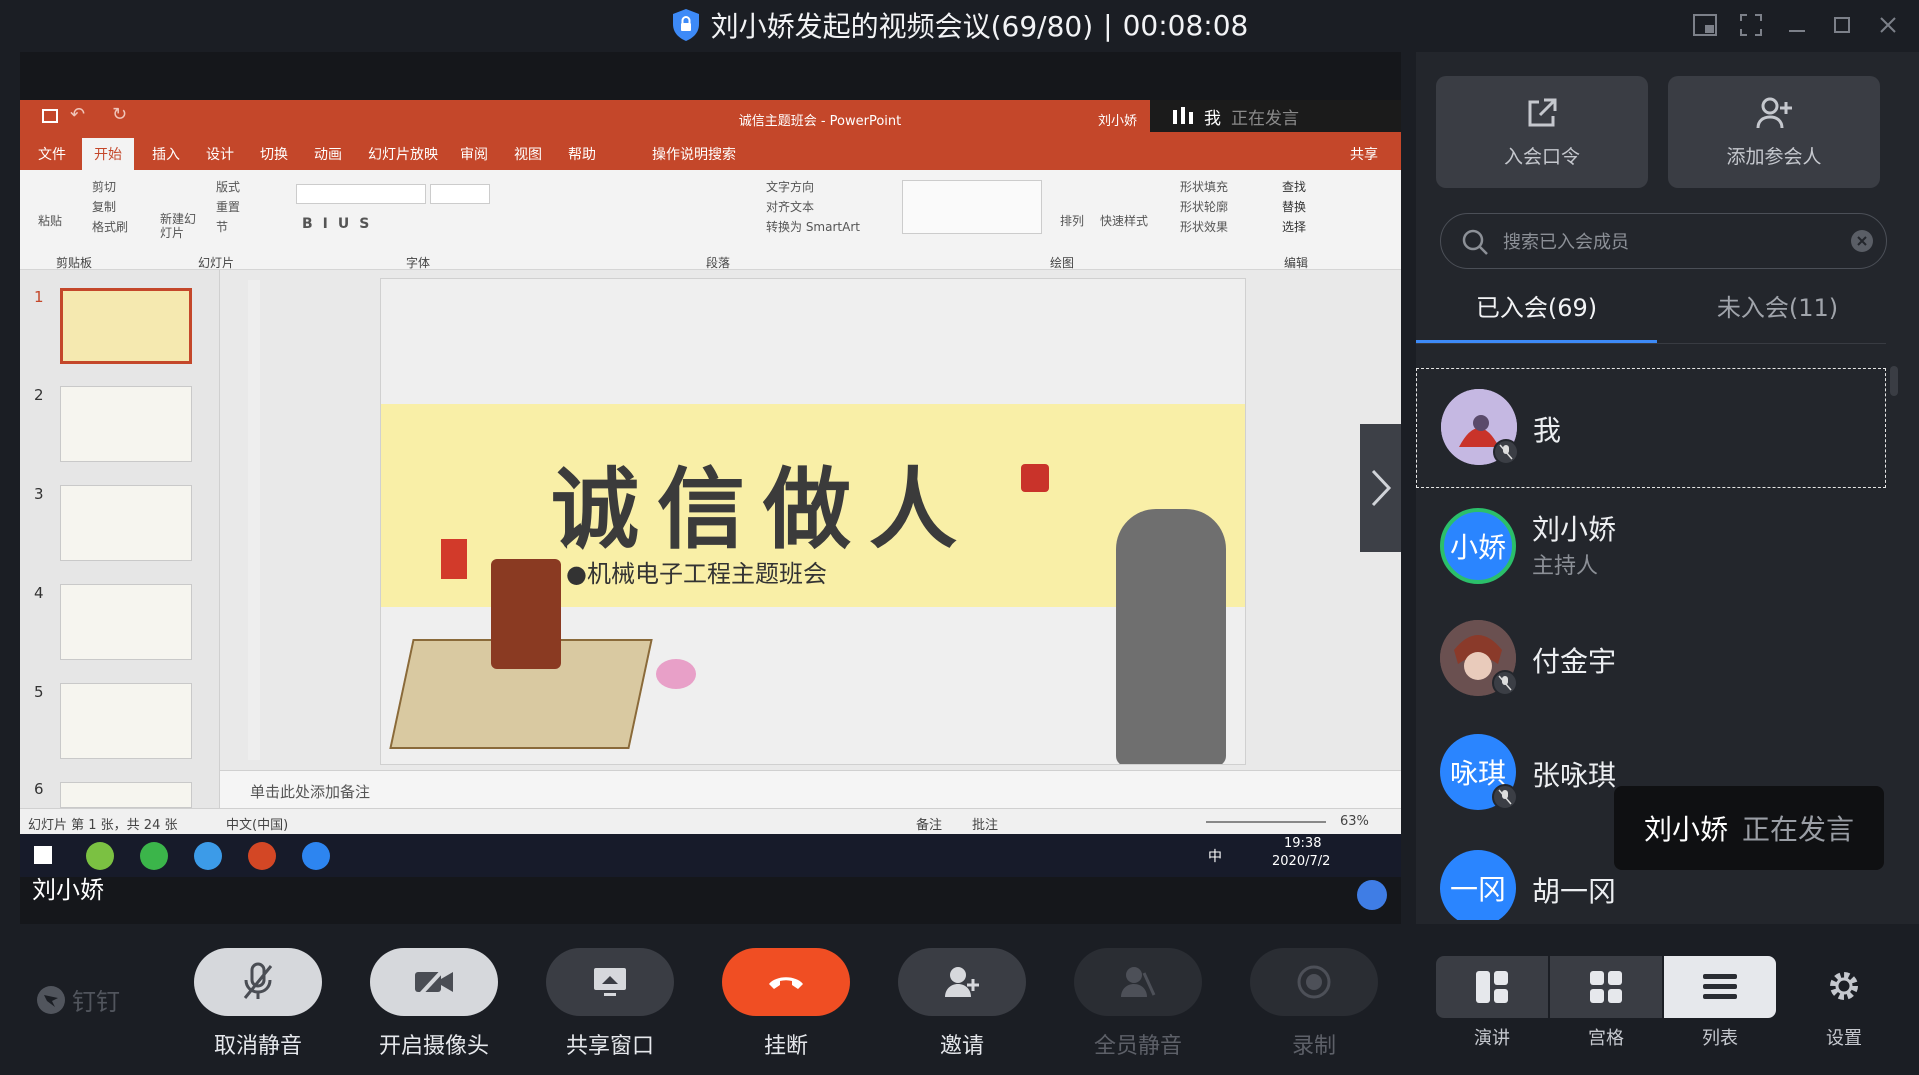  I want to click on member-row: 我, so click(1651, 428).